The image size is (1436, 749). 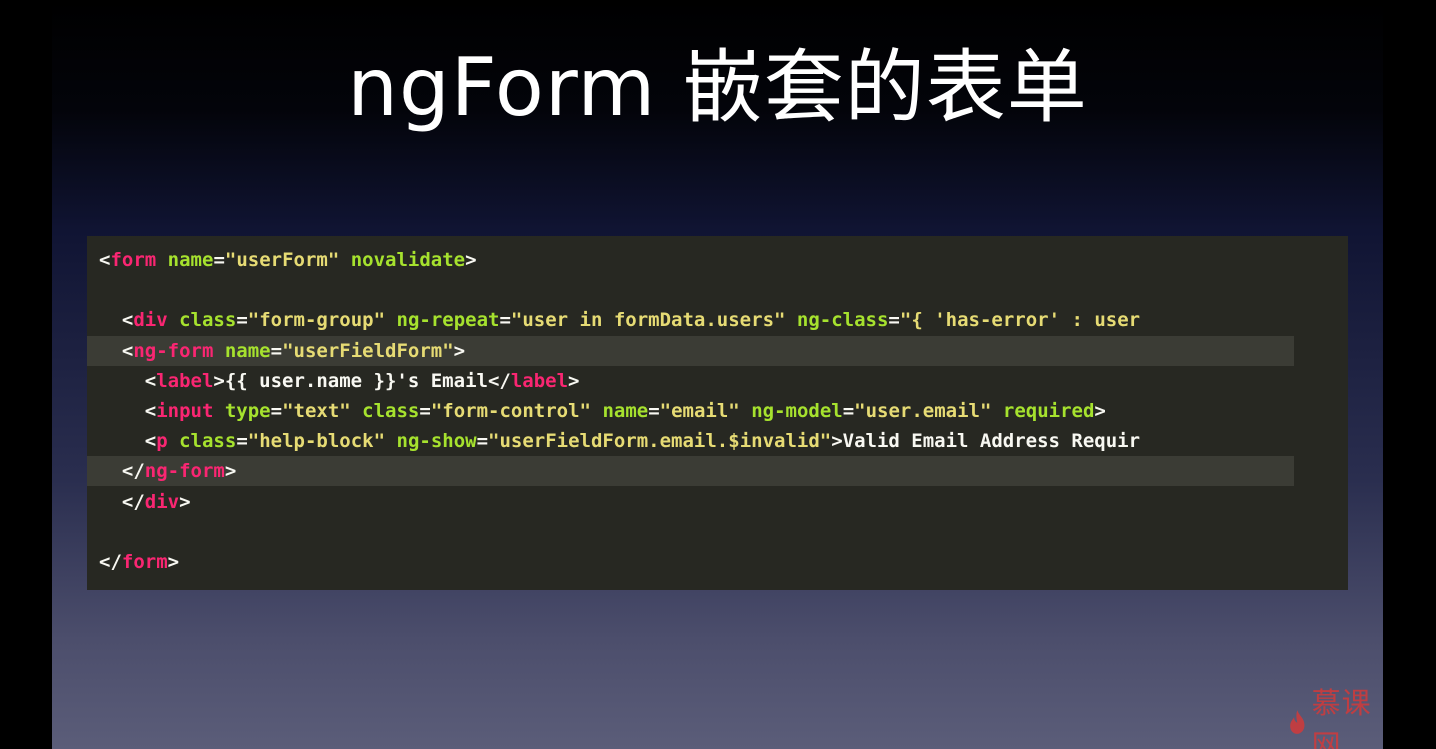 I want to click on code-token-attr: type, so click(x=247, y=411).